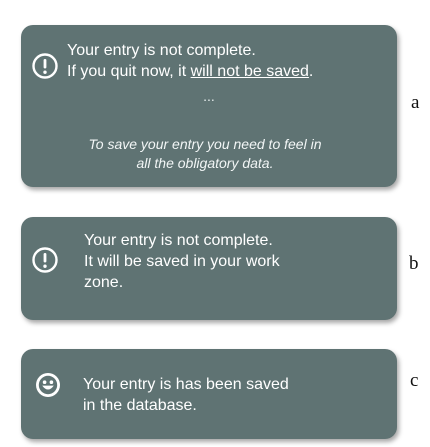  What do you see at coordinates (249, 71) in the screenshot?
I see `not-saved-emphasis: will not be saved` at bounding box center [249, 71].